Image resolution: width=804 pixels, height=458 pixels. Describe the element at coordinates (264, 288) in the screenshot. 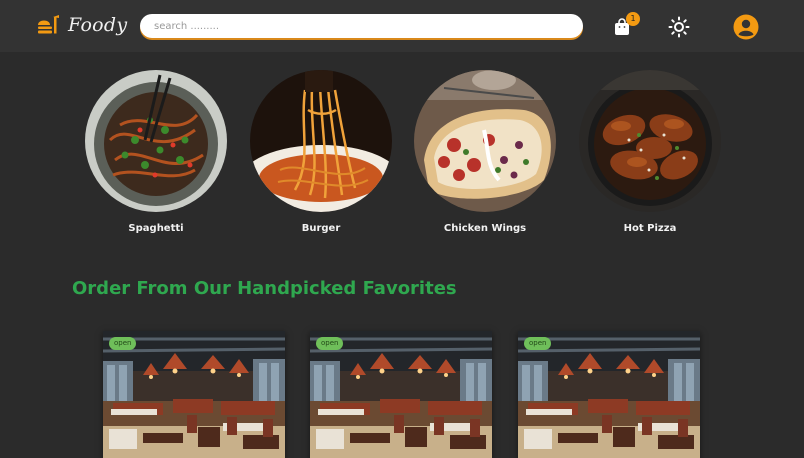

I see `favorites-heading: Order From Our Handpicked Favorites` at that location.